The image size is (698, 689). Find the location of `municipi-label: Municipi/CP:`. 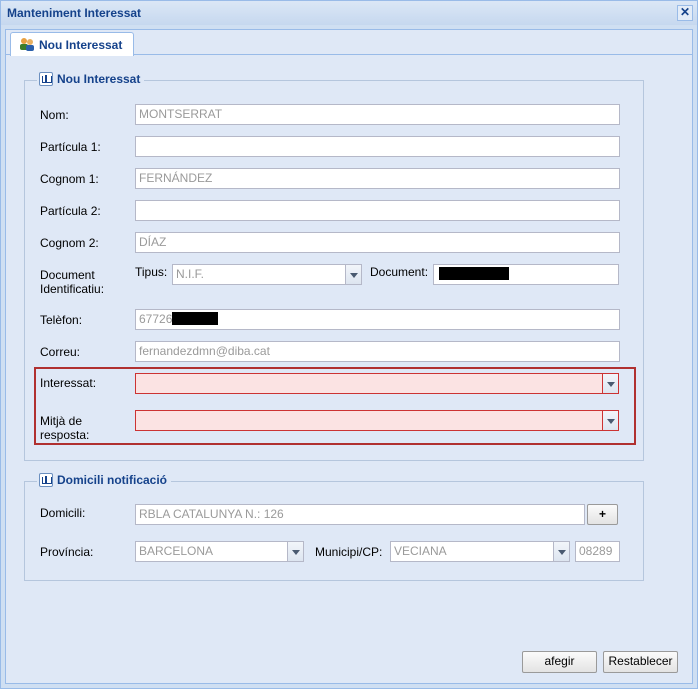

municipi-label: Municipi/CP: is located at coordinates (349, 552).